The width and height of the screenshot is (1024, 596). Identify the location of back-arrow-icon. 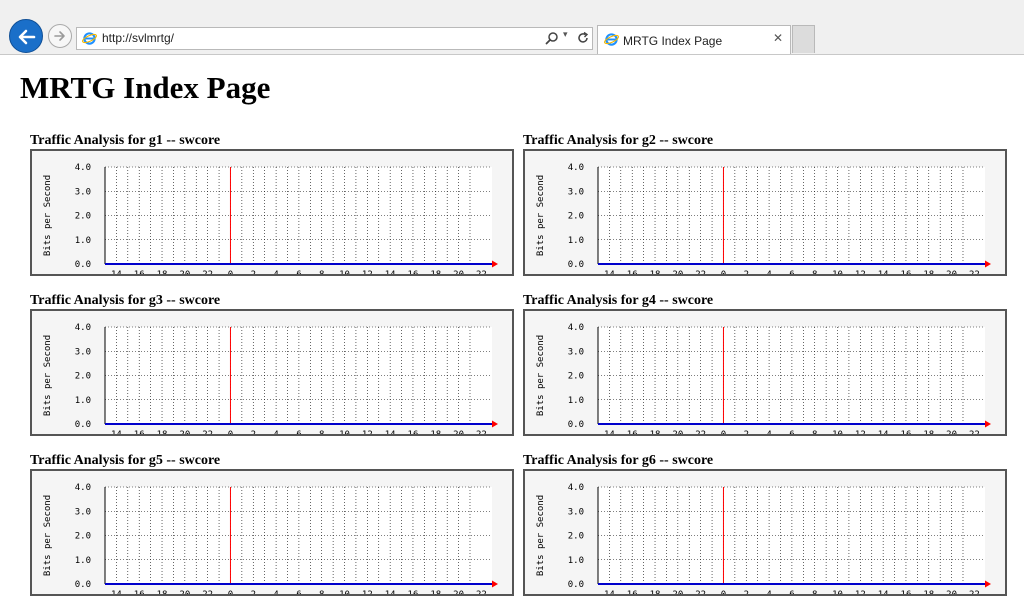
(27, 37).